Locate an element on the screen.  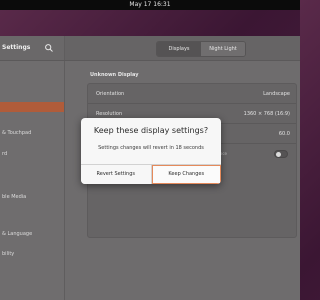
sidebar-item-mouse-touchpad: & Touchpad is located at coordinates (32, 133).